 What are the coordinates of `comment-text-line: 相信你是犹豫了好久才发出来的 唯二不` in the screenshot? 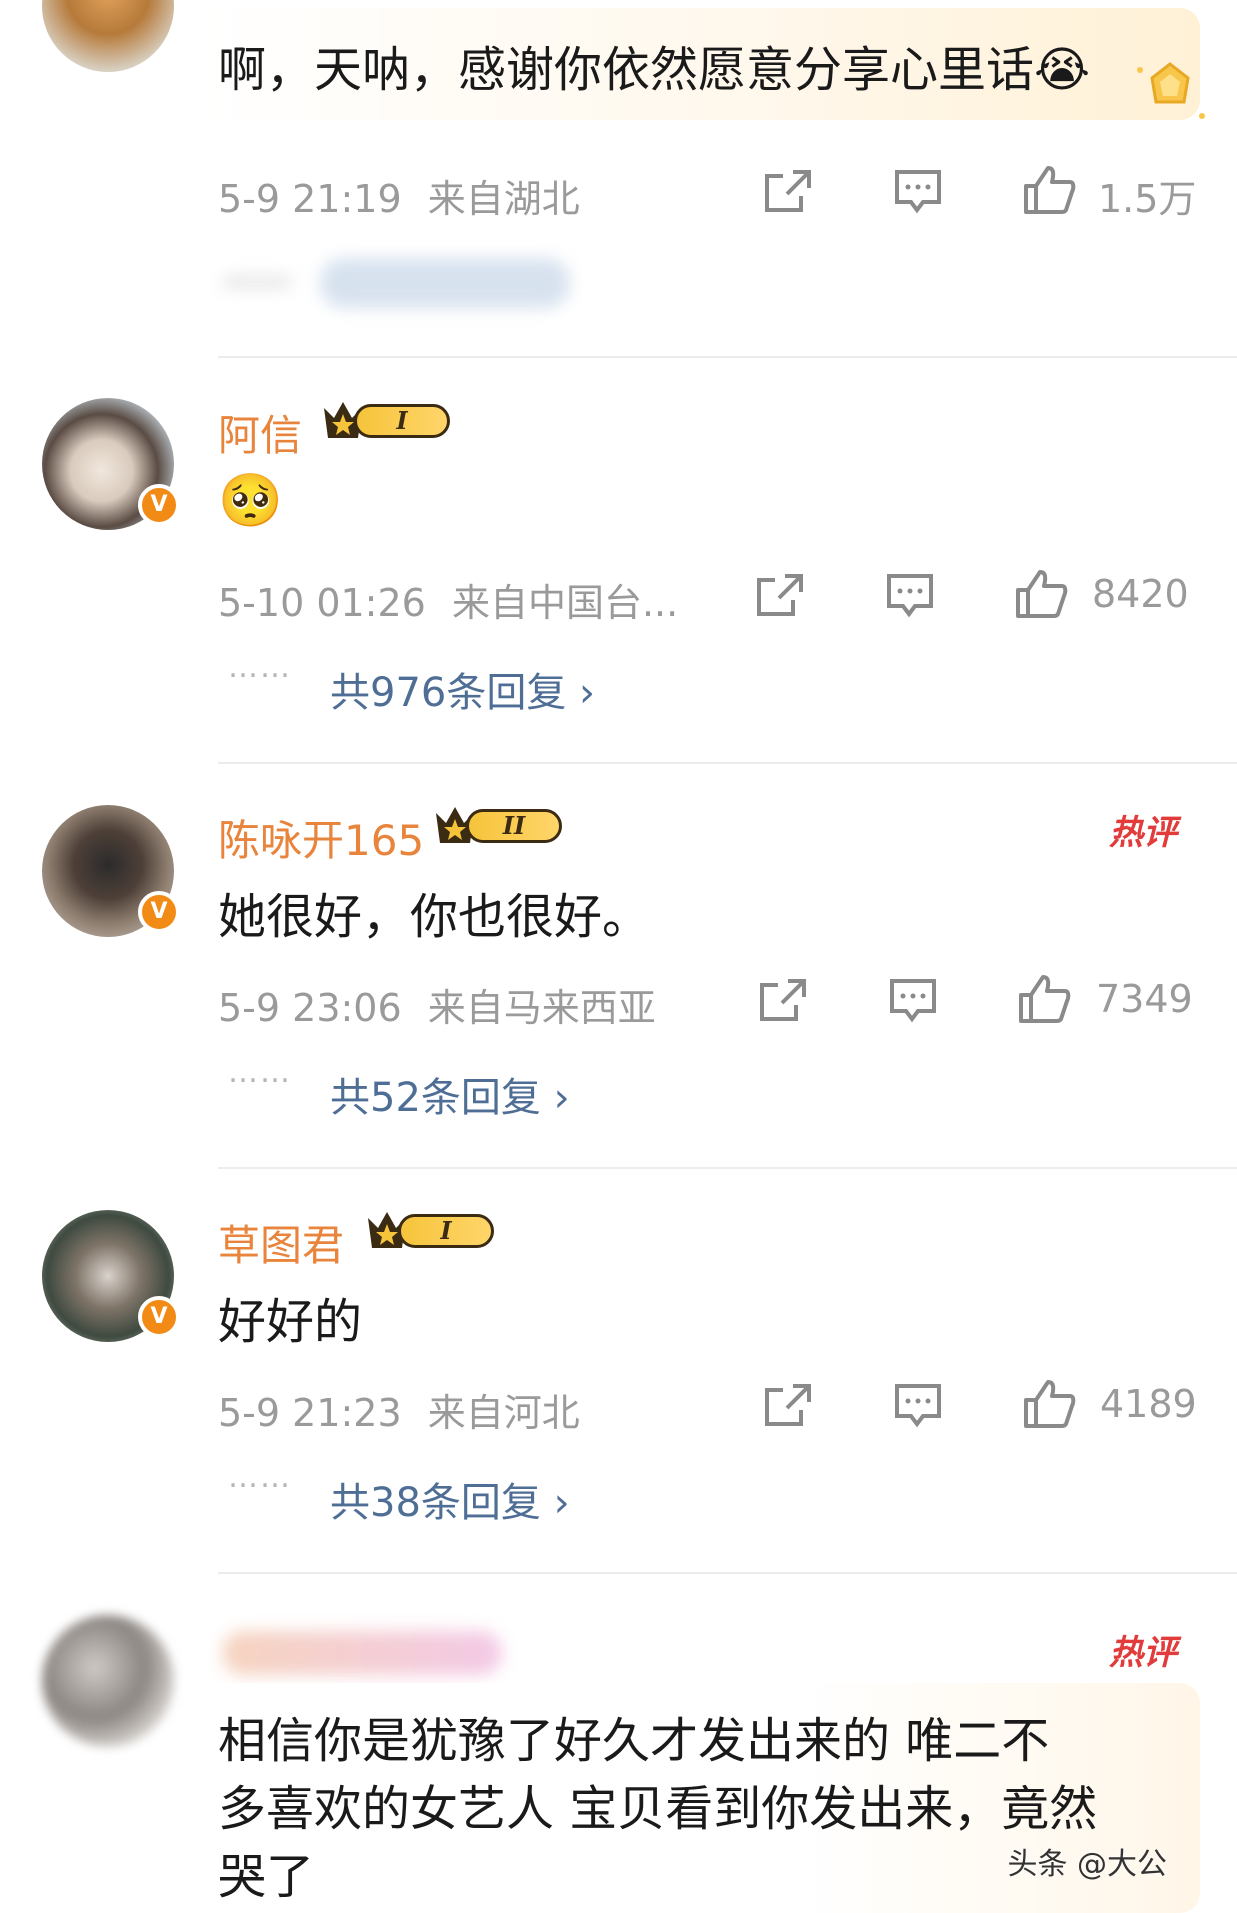 It's located at (634, 1741).